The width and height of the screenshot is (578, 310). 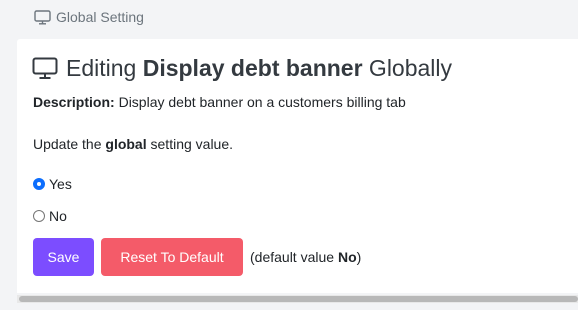 I want to click on radio-option-no: No, so click(x=50, y=216).